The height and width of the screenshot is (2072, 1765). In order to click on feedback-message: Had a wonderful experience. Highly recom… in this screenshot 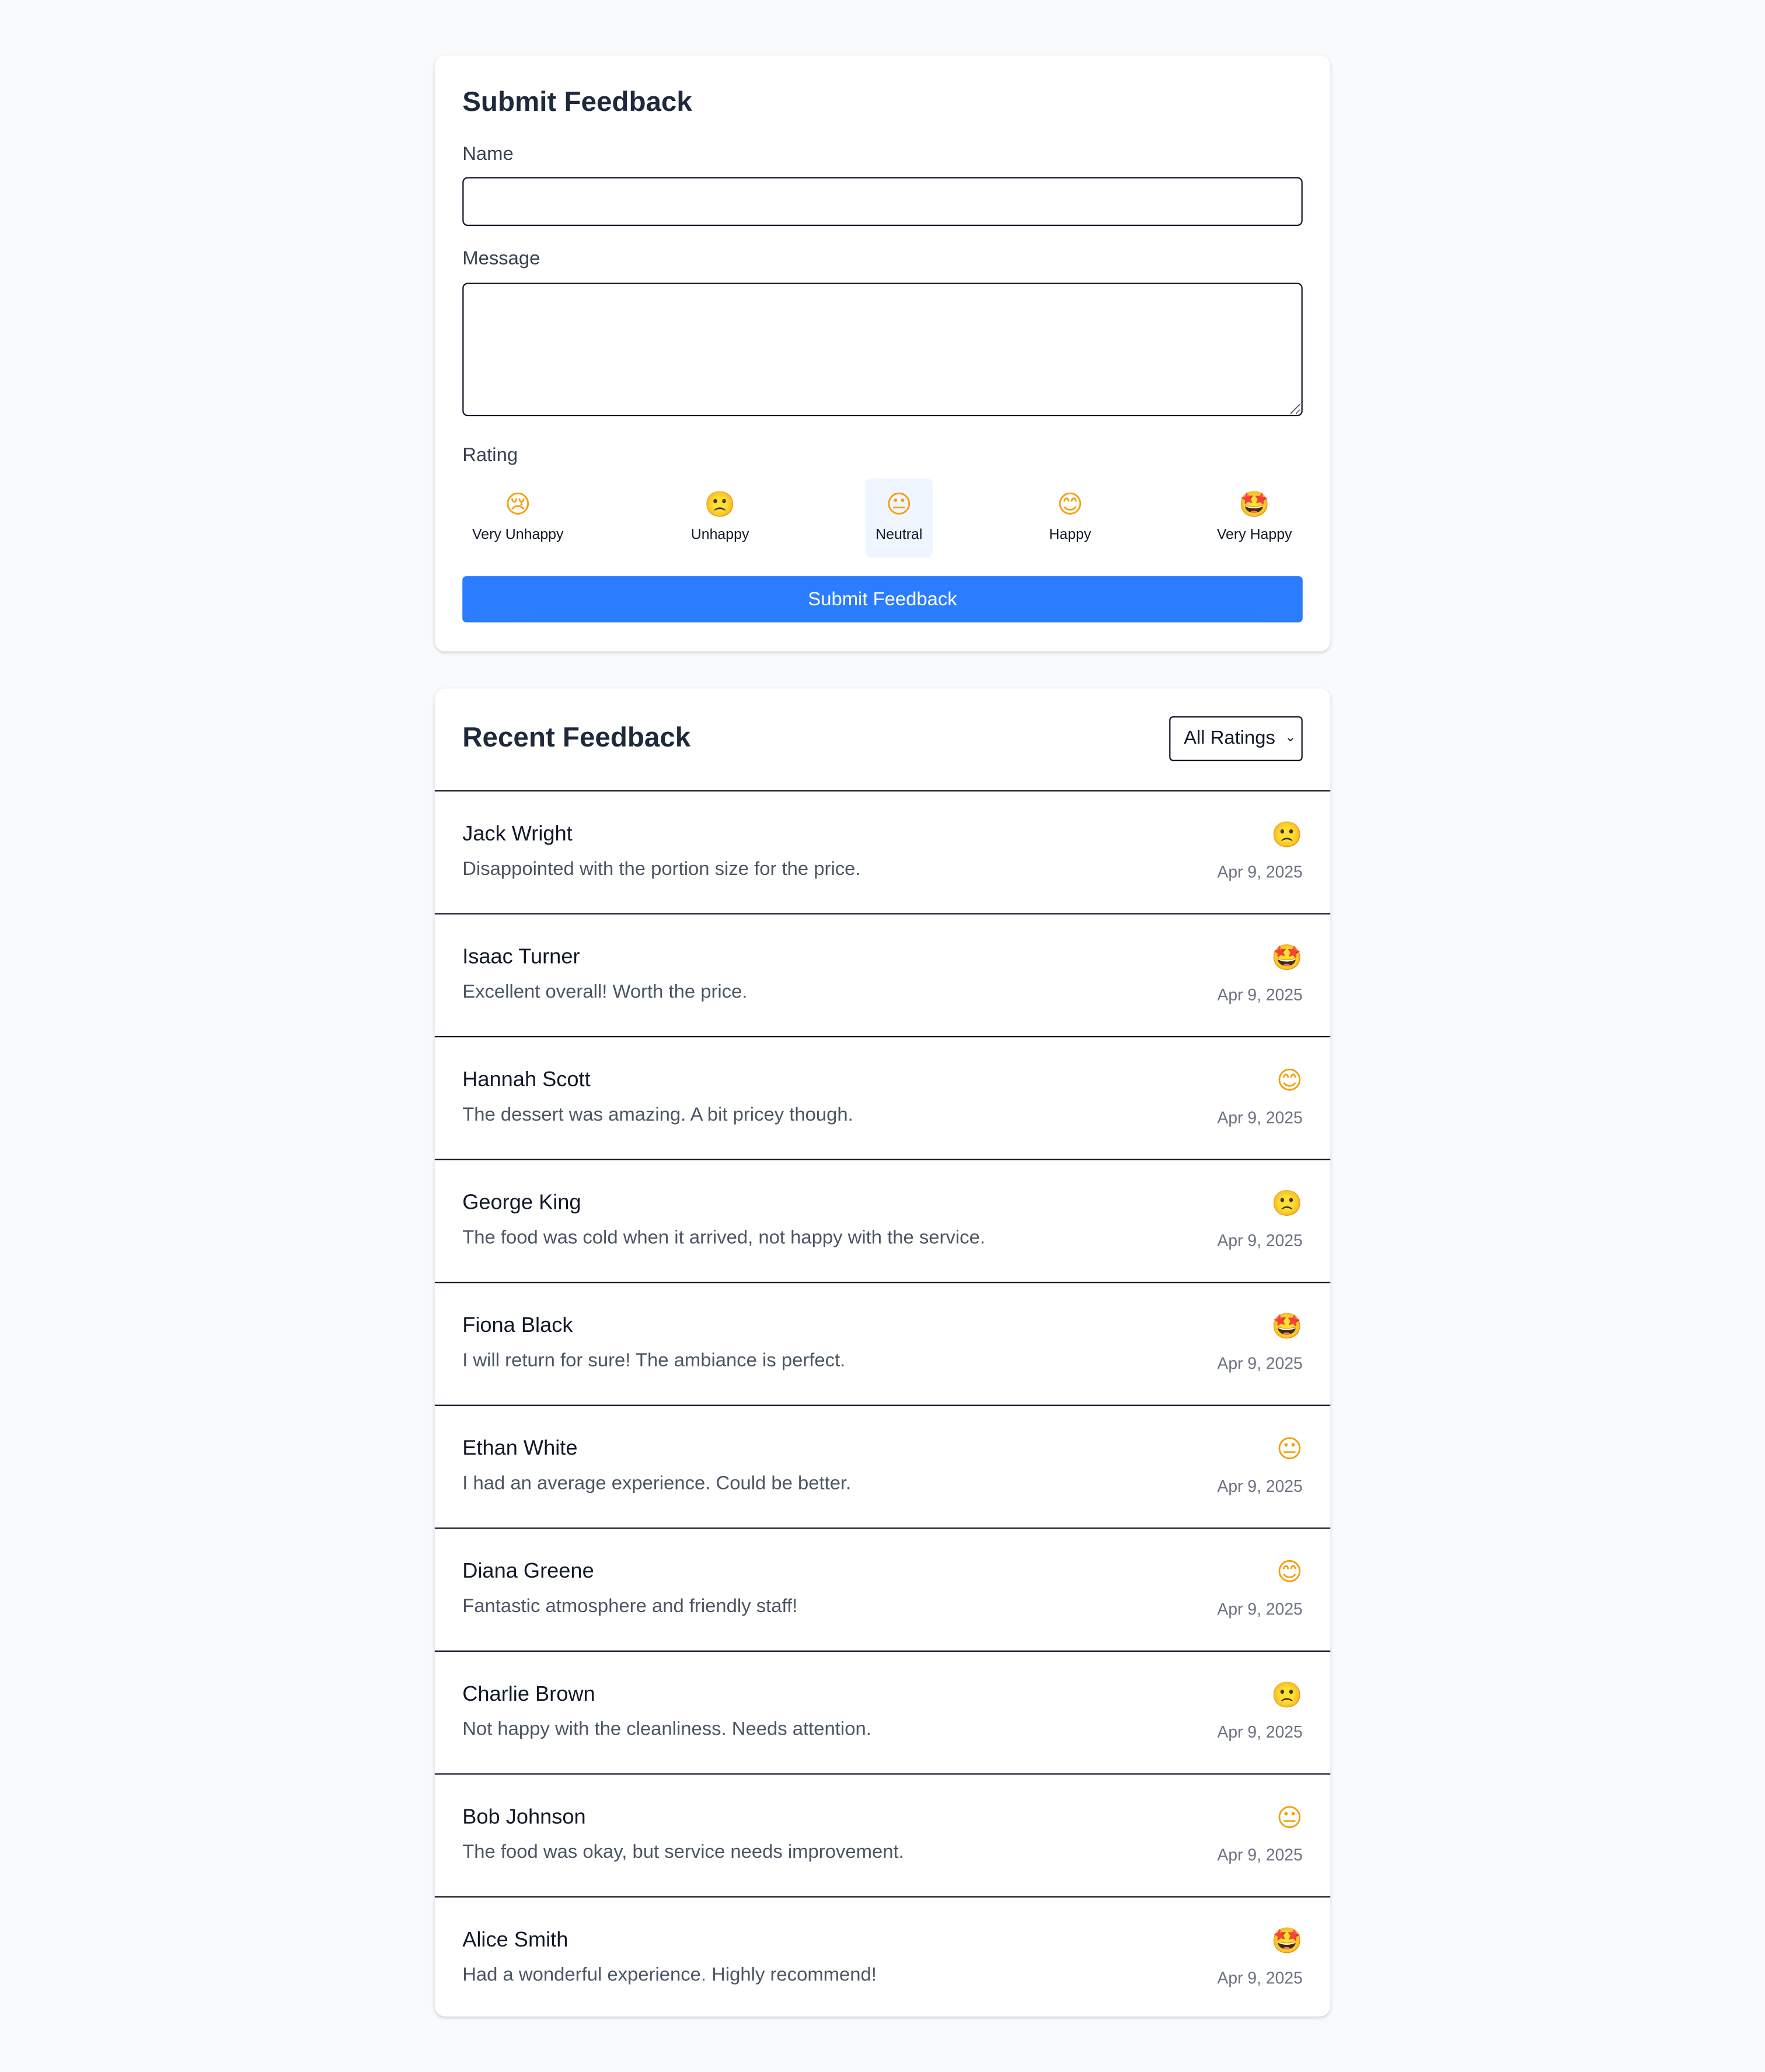, I will do `click(669, 1975)`.